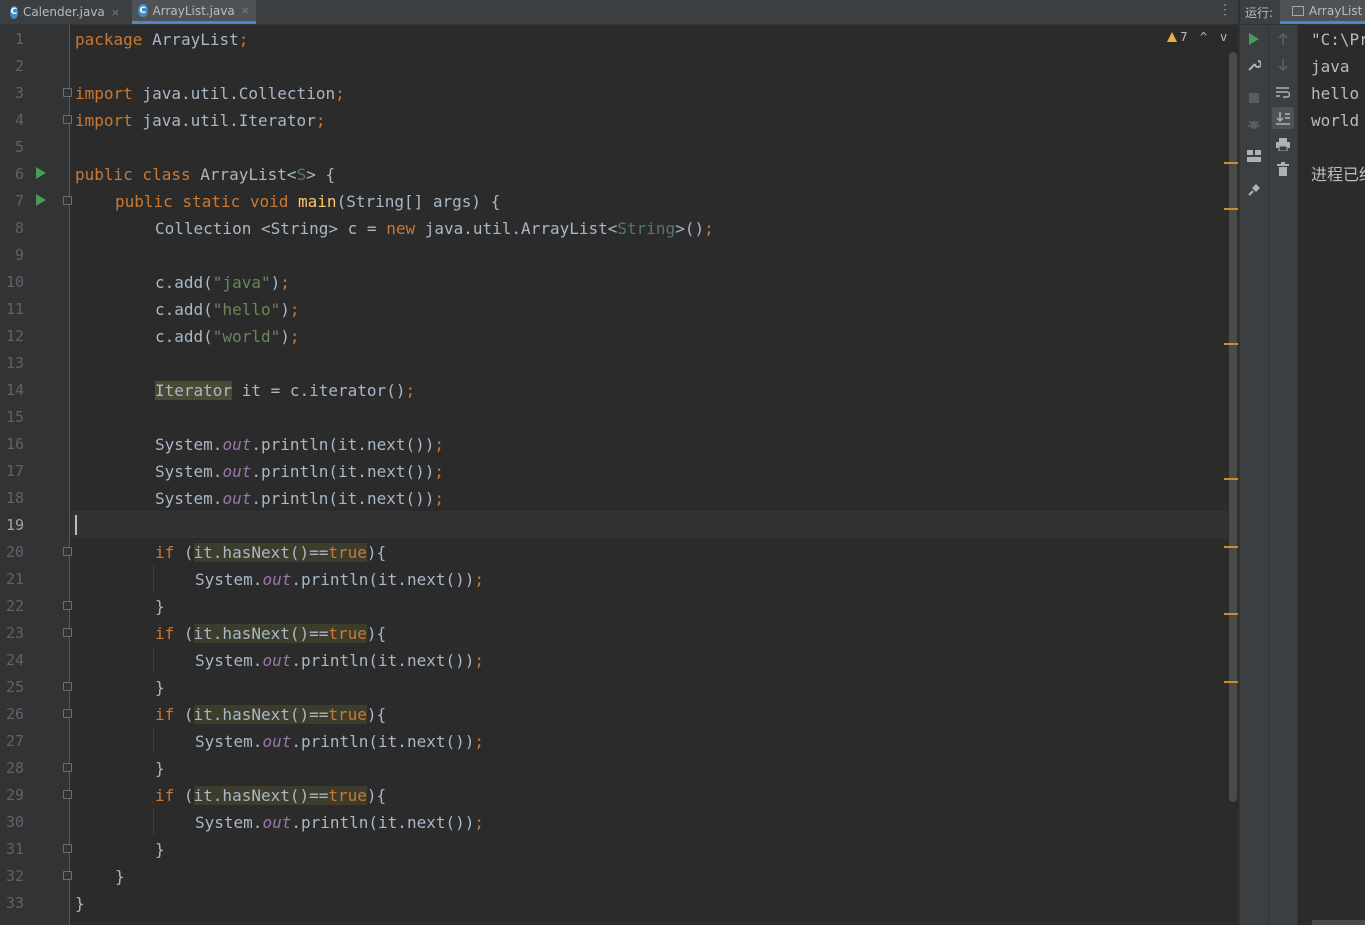 This screenshot has height=925, width=1365. Describe the element at coordinates (271, 633) in the screenshot. I see `code-line-23: if (it.hasNext()==true){` at that location.